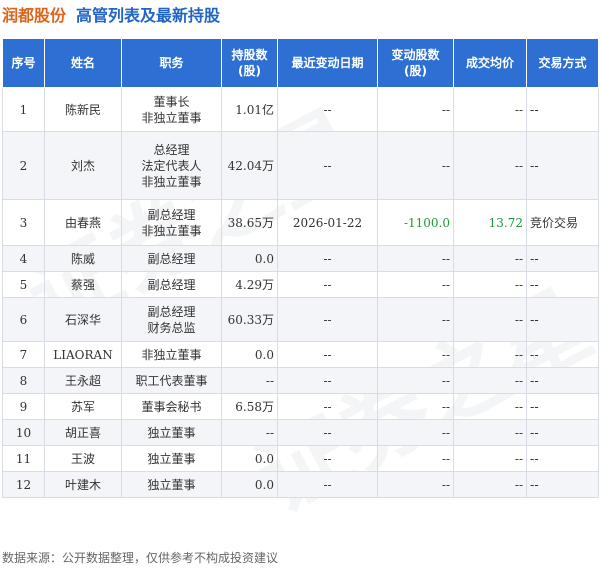  What do you see at coordinates (300, 380) in the screenshot?
I see `table-row: 8 王永超 职工代表董事 -- -- -- -- --` at bounding box center [300, 380].